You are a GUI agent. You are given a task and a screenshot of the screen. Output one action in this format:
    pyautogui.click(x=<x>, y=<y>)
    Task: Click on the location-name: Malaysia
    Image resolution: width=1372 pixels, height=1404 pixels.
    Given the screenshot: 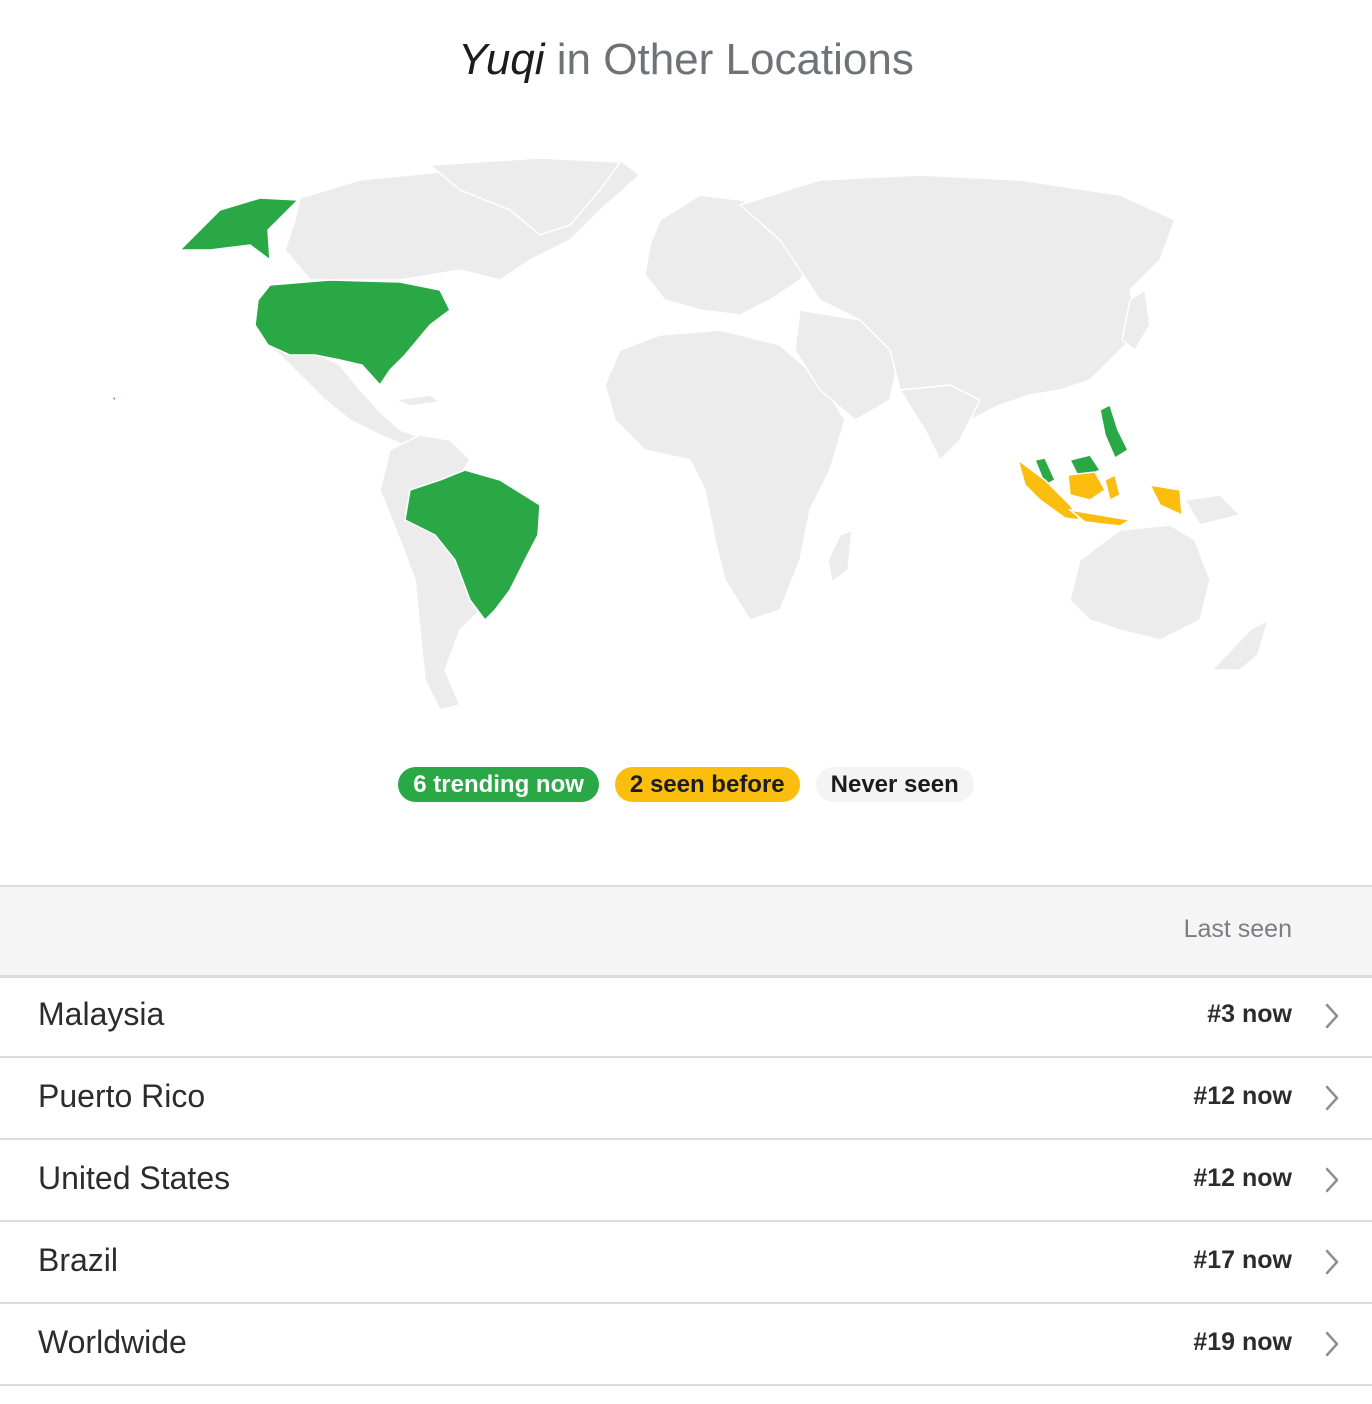 What is the action you would take?
    pyautogui.click(x=101, y=1014)
    